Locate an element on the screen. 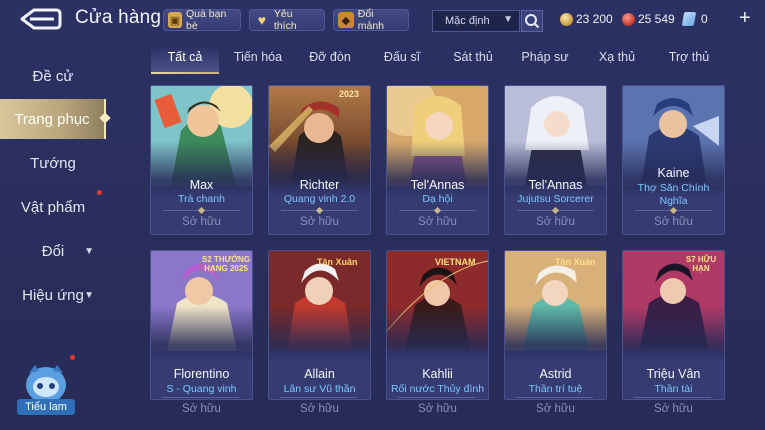 This screenshot has width=765, height=430. skin-card: S7 HỮU HẠN Triệu Vân Thần tài is located at coordinates (673, 325).